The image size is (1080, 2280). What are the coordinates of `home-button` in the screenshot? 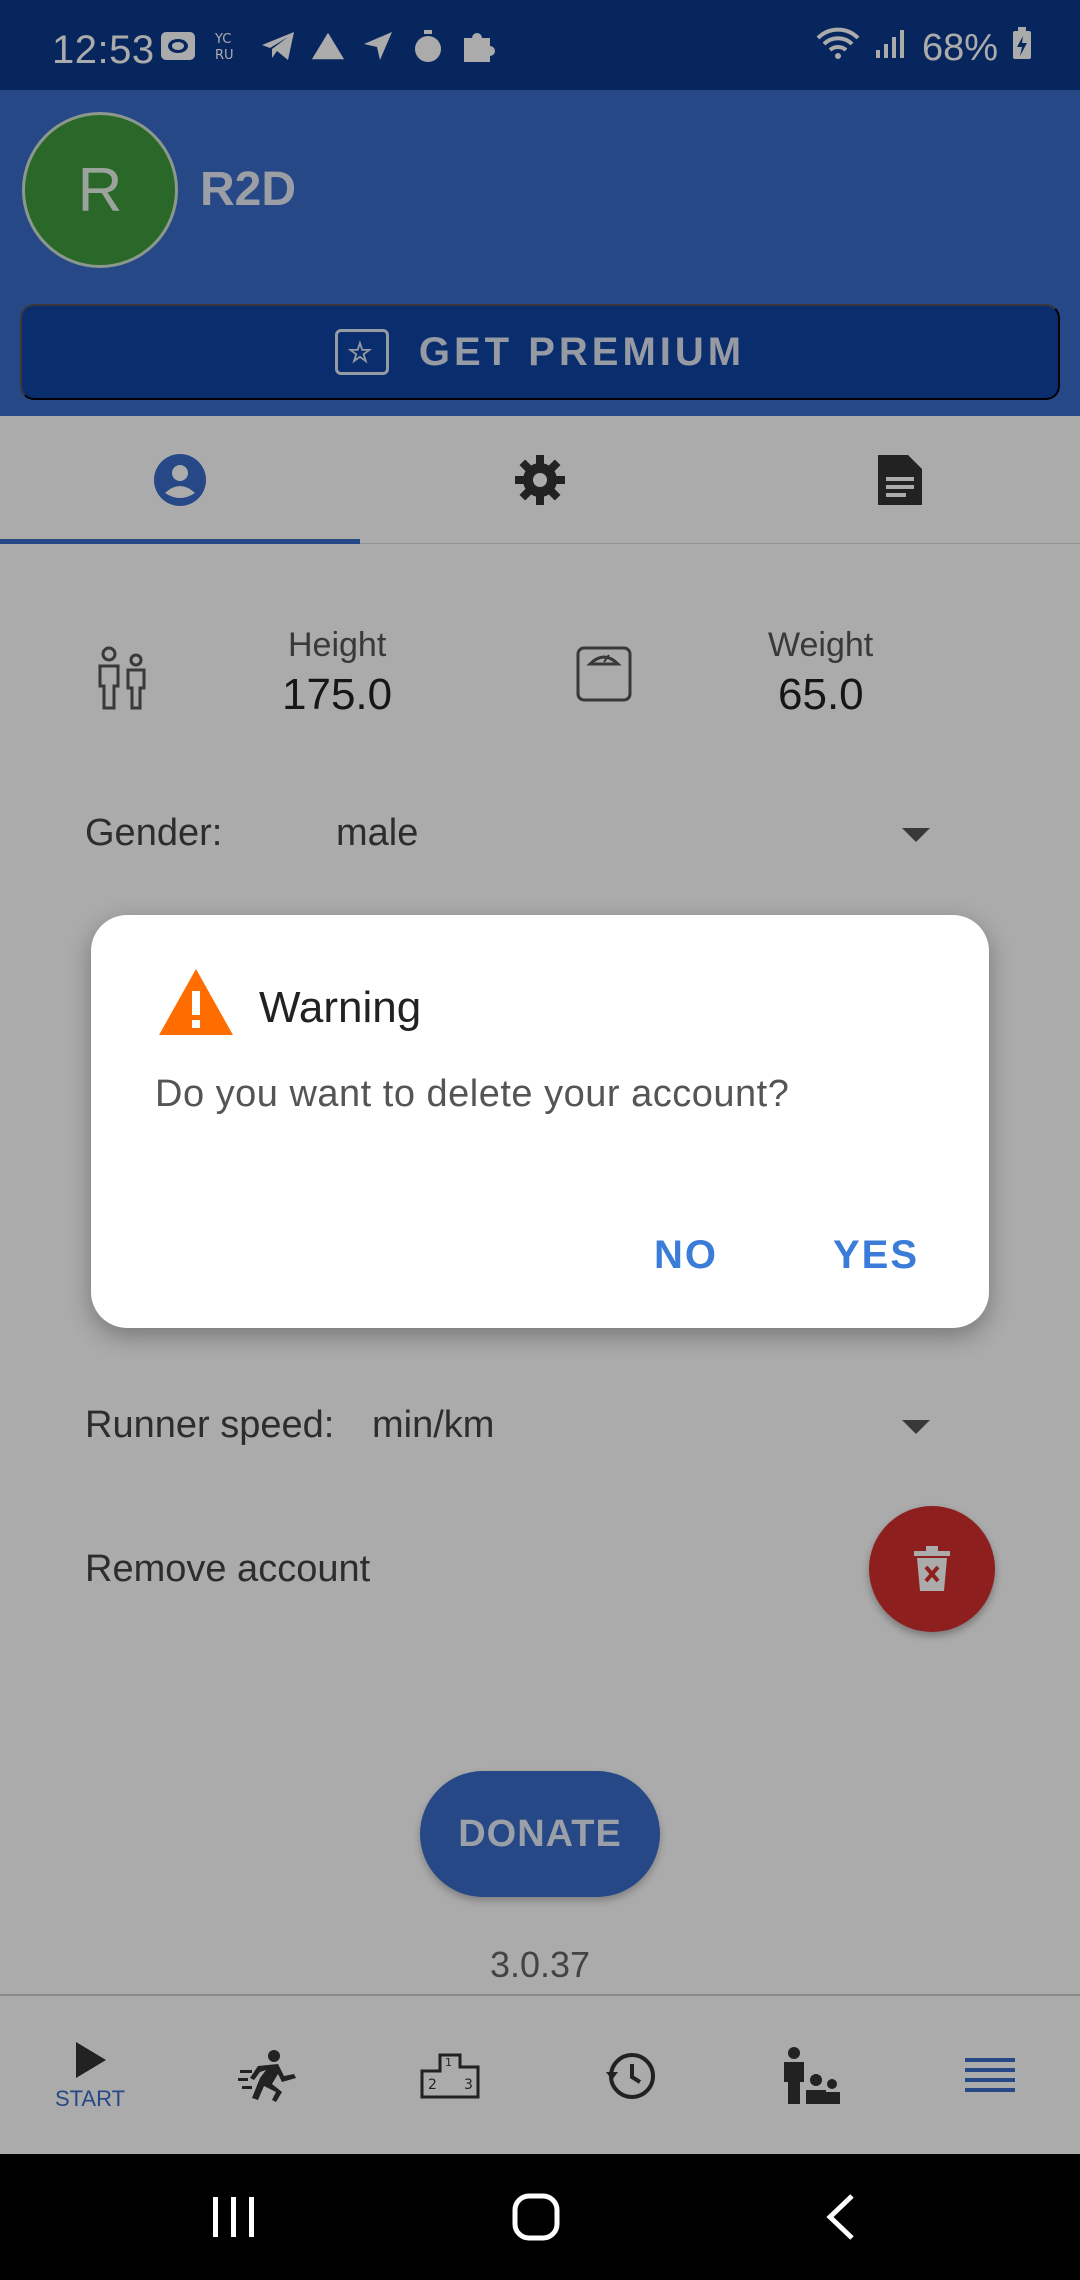 It's located at (536, 2217).